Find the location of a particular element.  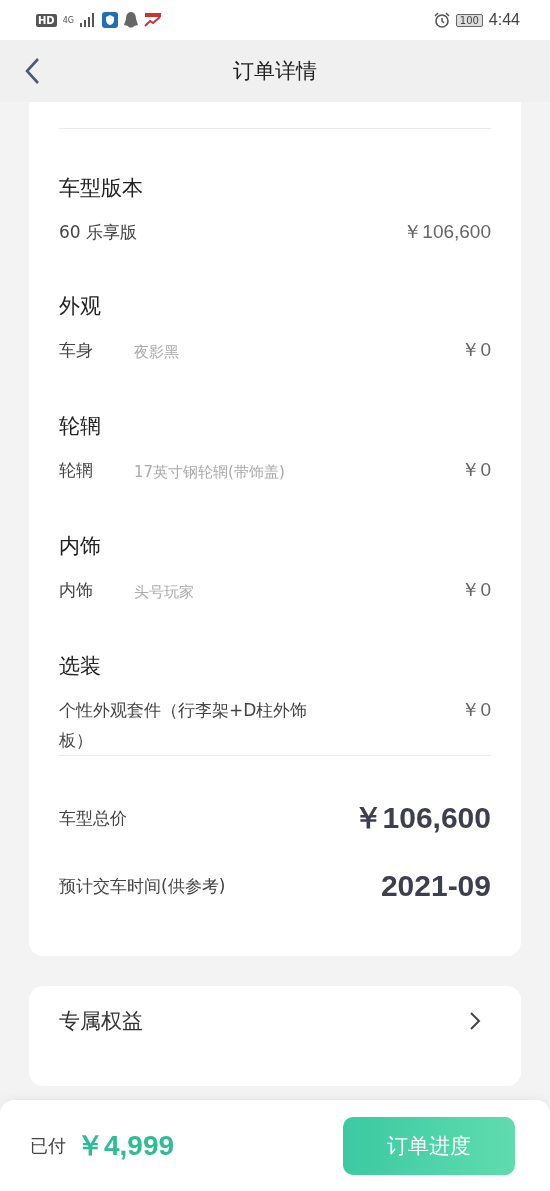

item-detail: 17英寸钢轮辋(带饰盖) is located at coordinates (210, 472).